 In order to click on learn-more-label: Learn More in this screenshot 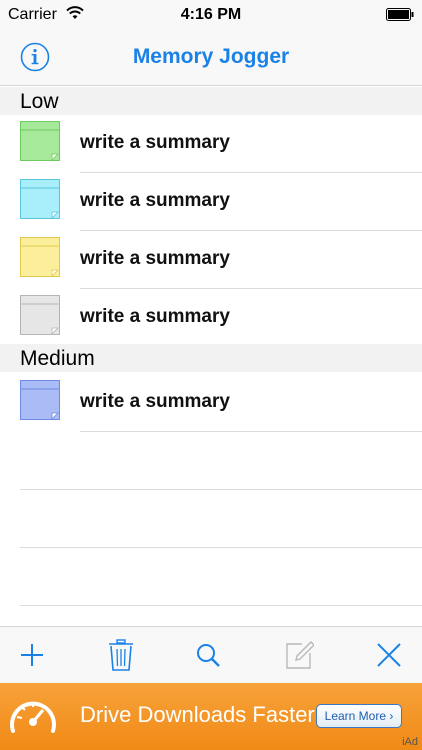, I will do `click(355, 716)`.